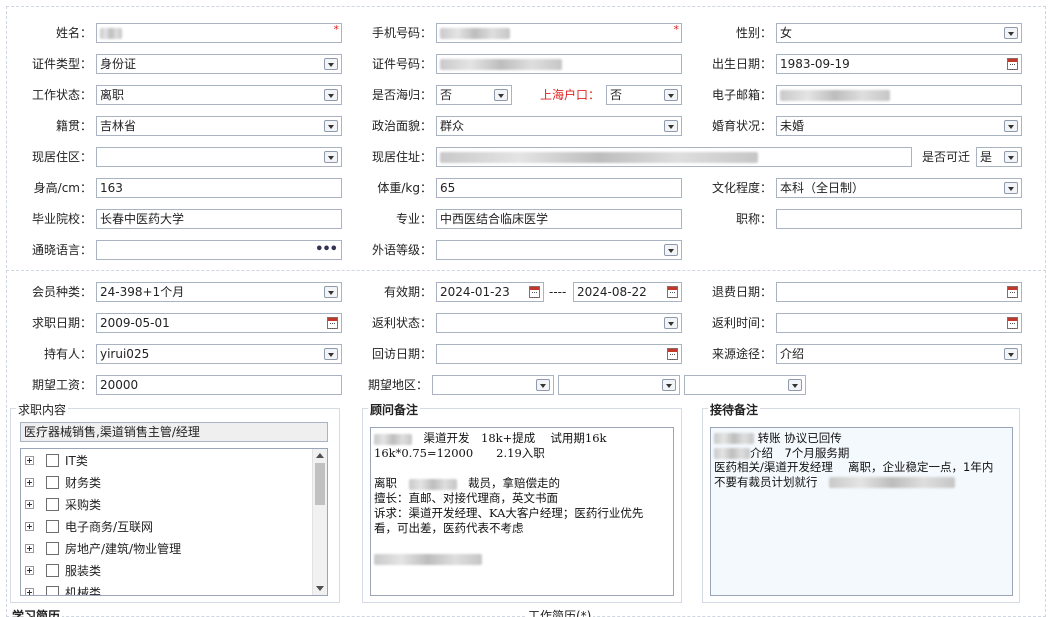 This screenshot has width=1052, height=617. Describe the element at coordinates (899, 188) in the screenshot. I see `education-select: 本科（全日制）` at that location.